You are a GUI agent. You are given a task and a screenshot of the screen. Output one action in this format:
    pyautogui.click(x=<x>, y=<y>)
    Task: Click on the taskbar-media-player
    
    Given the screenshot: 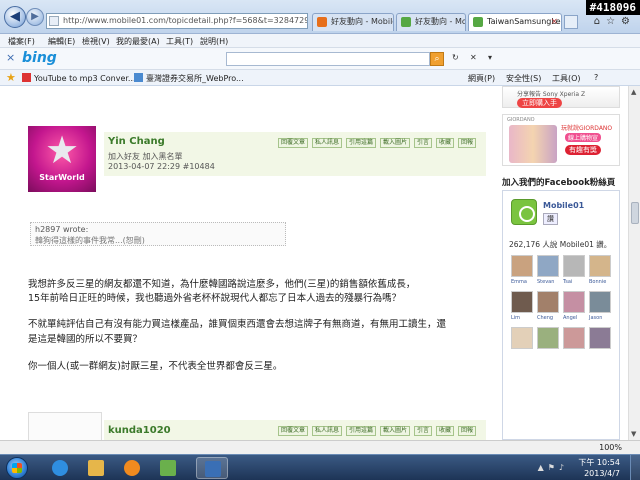 What is the action you would take?
    pyautogui.click(x=132, y=468)
    